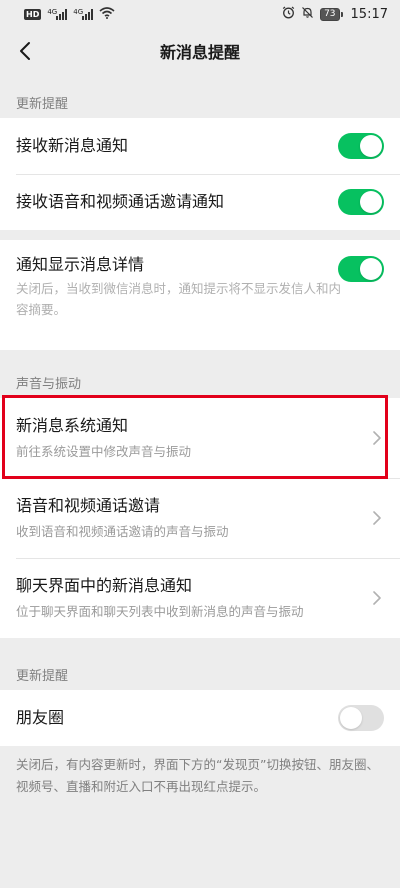  I want to click on group-show-details: 通知显示消息详情 关闭后，当收到微信消息时，通知提示将不显示发信人和内容摘要。, so click(200, 295).